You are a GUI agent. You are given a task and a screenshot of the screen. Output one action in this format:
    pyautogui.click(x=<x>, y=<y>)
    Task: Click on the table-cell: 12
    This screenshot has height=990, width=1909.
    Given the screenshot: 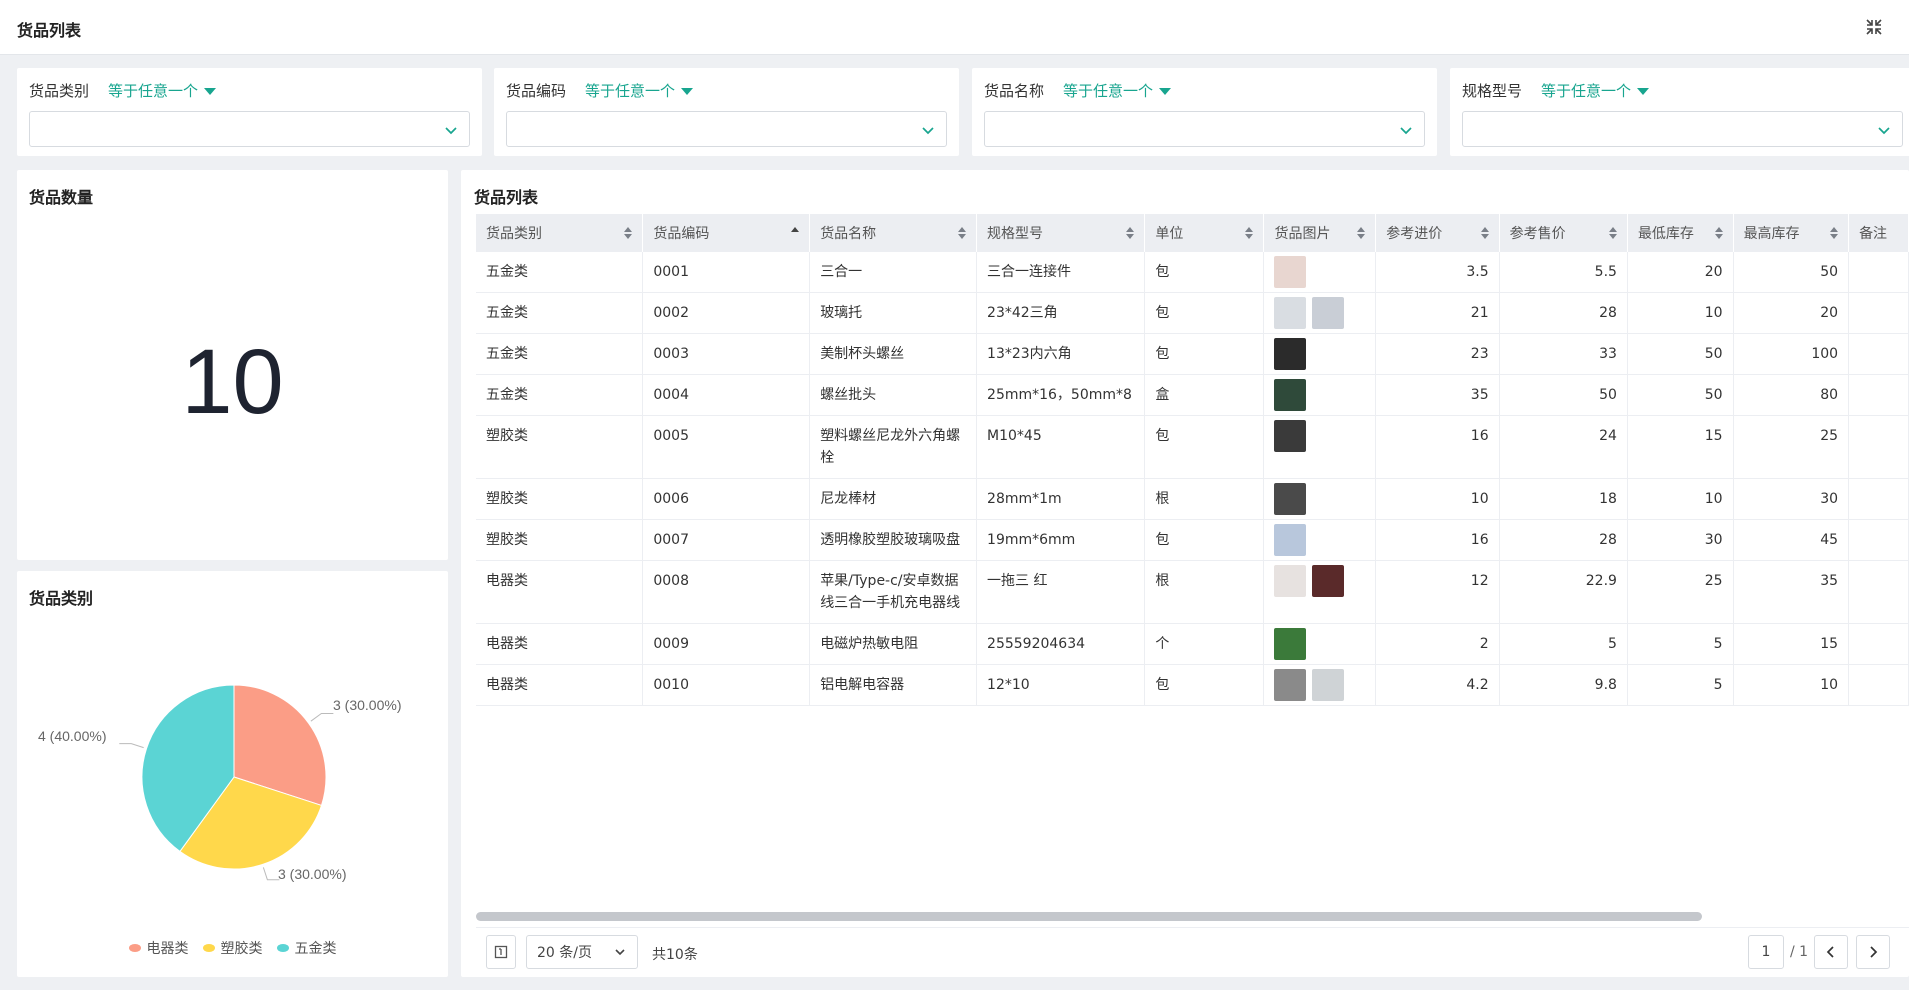 What is the action you would take?
    pyautogui.click(x=1437, y=592)
    